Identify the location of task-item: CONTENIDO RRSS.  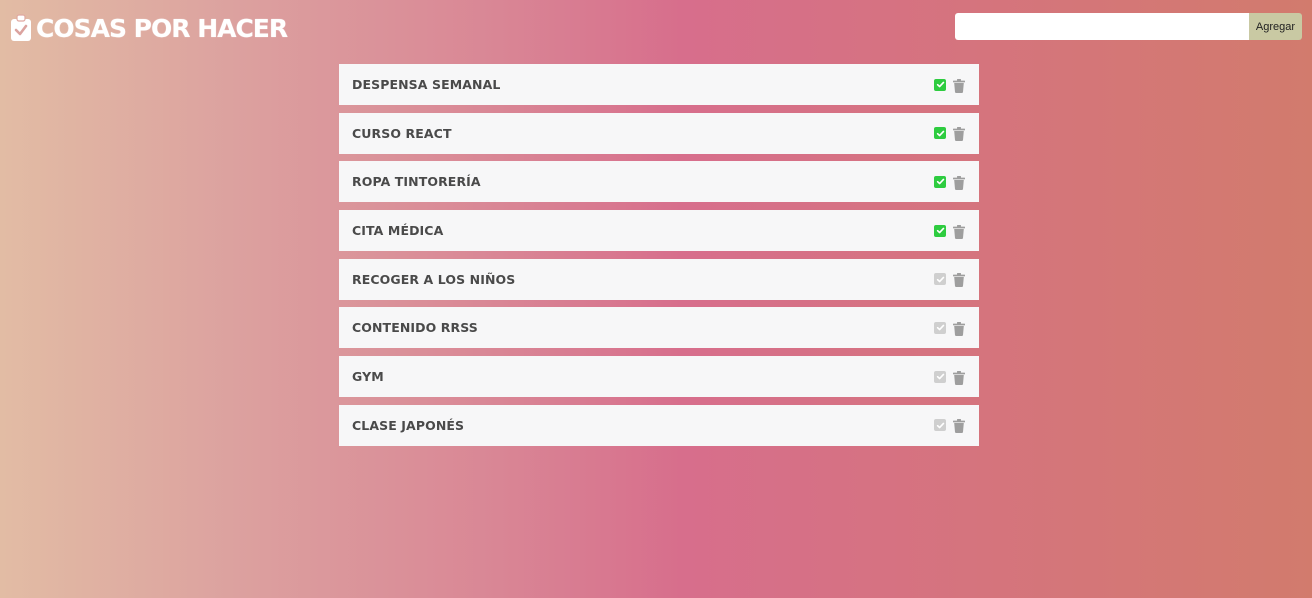
(659, 328).